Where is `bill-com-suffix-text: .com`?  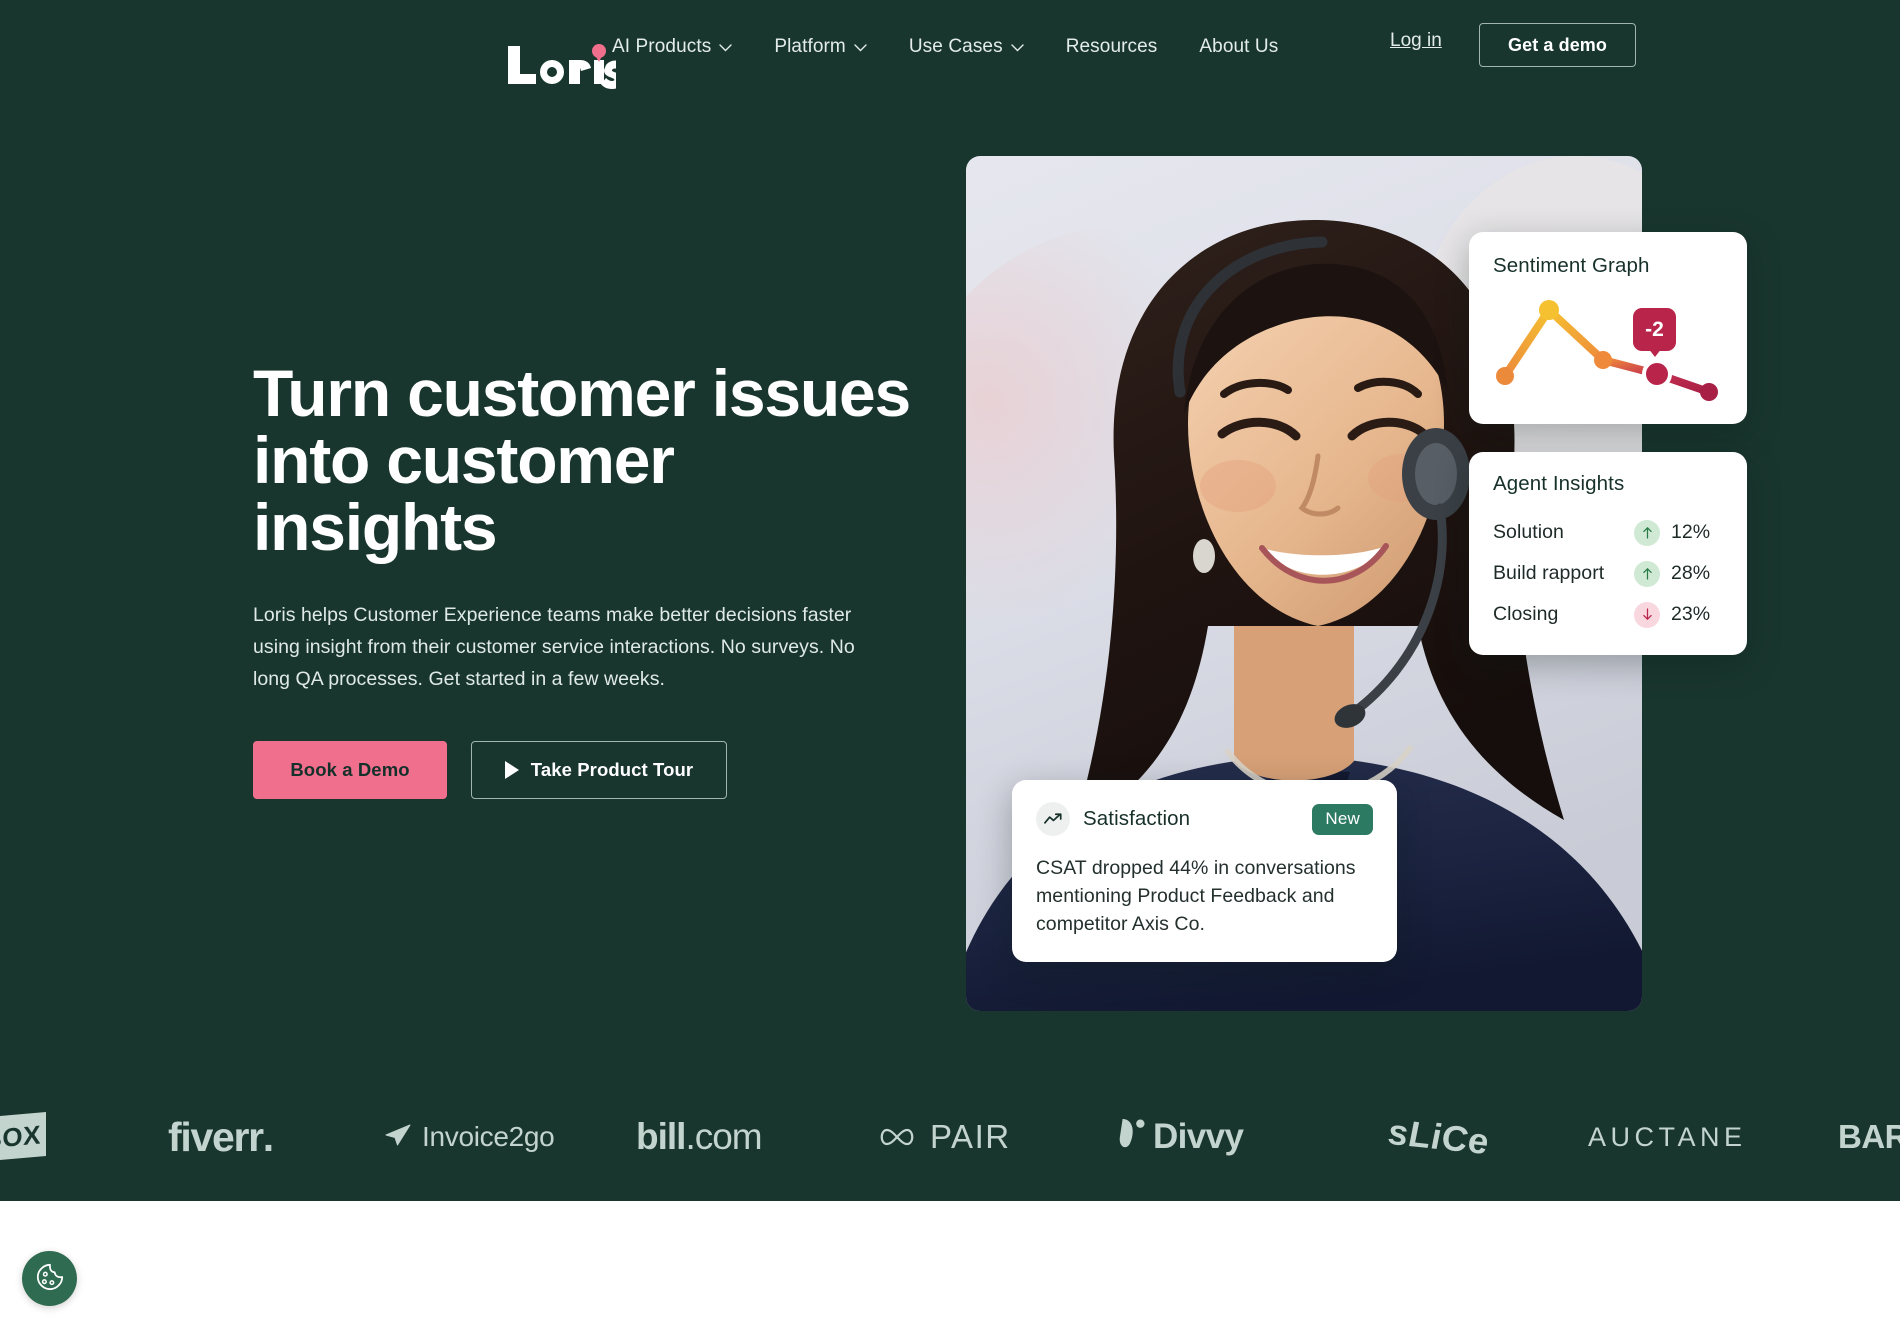
bill-com-suffix-text: .com is located at coordinates (723, 1136).